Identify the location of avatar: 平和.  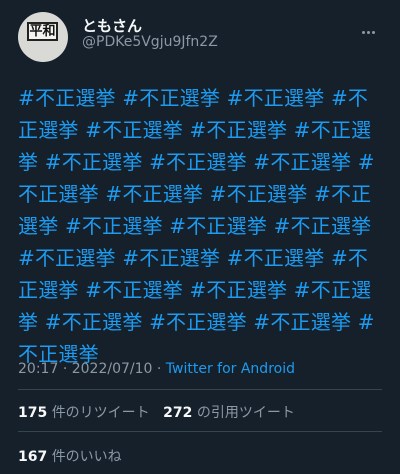
(43, 37).